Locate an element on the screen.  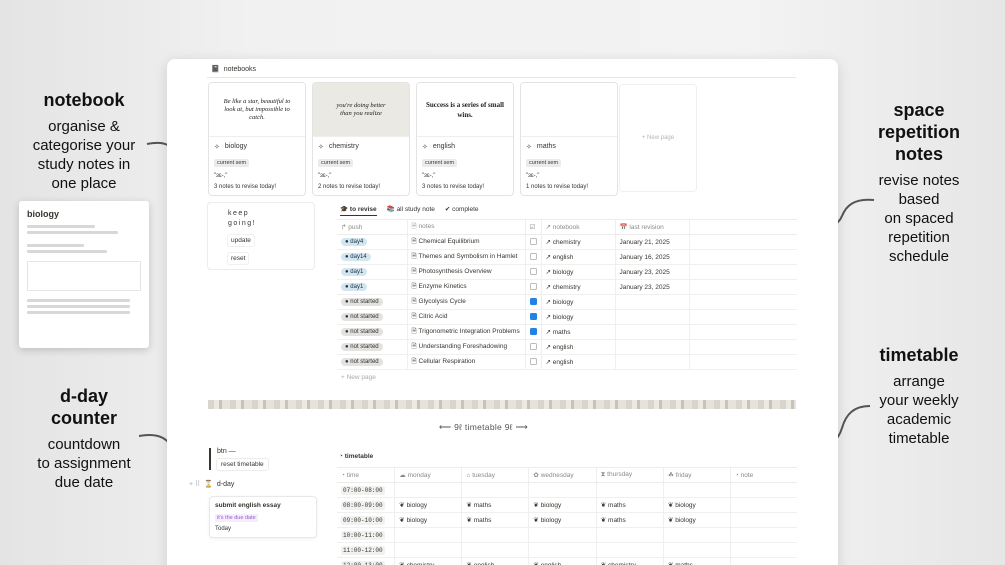
date-cell: January 16, 2025 is located at coordinates (651, 257).